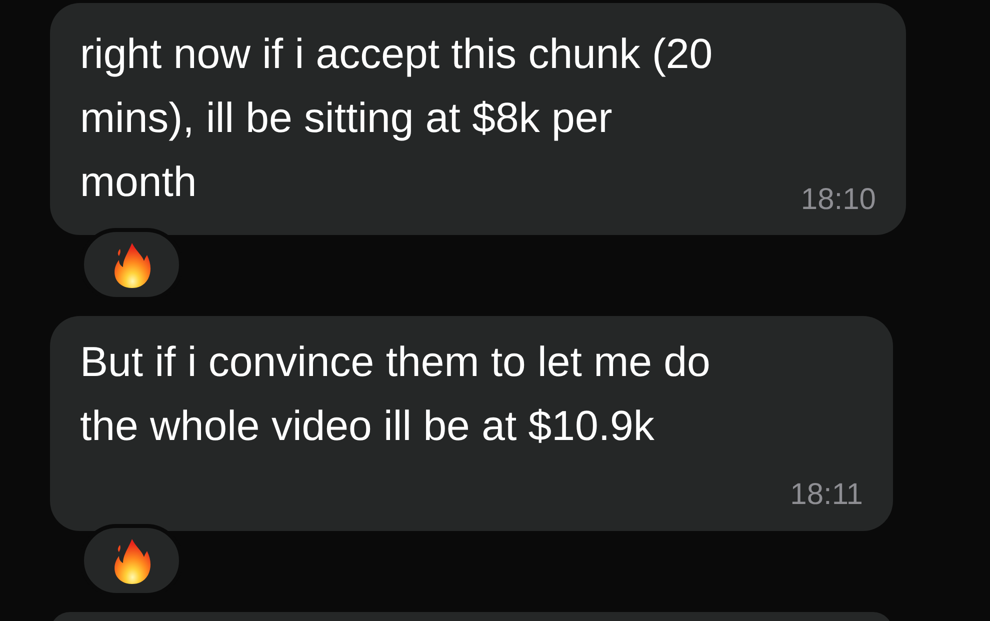 The width and height of the screenshot is (990, 621). Describe the element at coordinates (395, 394) in the screenshot. I see `message-text: But if i convince them to let me do the whole video ill be at $10.9k` at that location.